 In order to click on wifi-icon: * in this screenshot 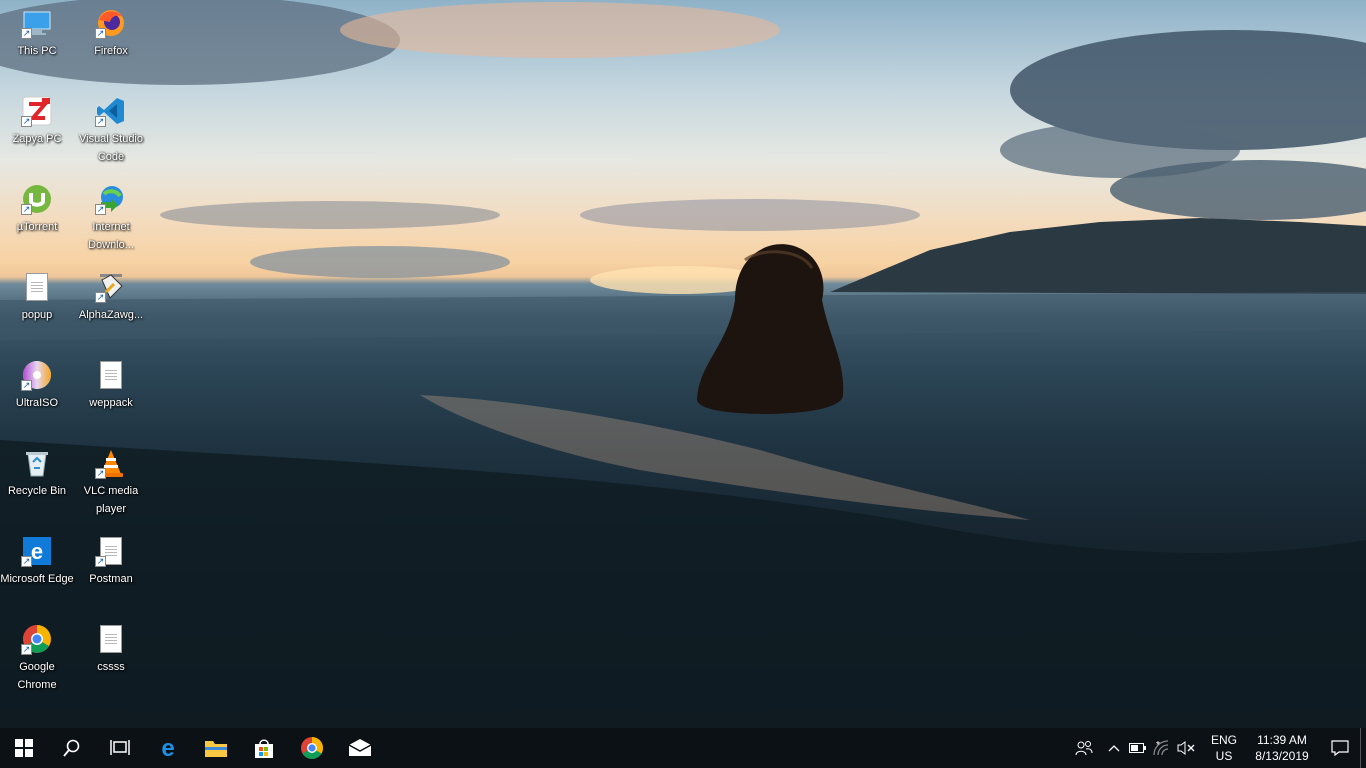, I will do `click(1161, 748)`.